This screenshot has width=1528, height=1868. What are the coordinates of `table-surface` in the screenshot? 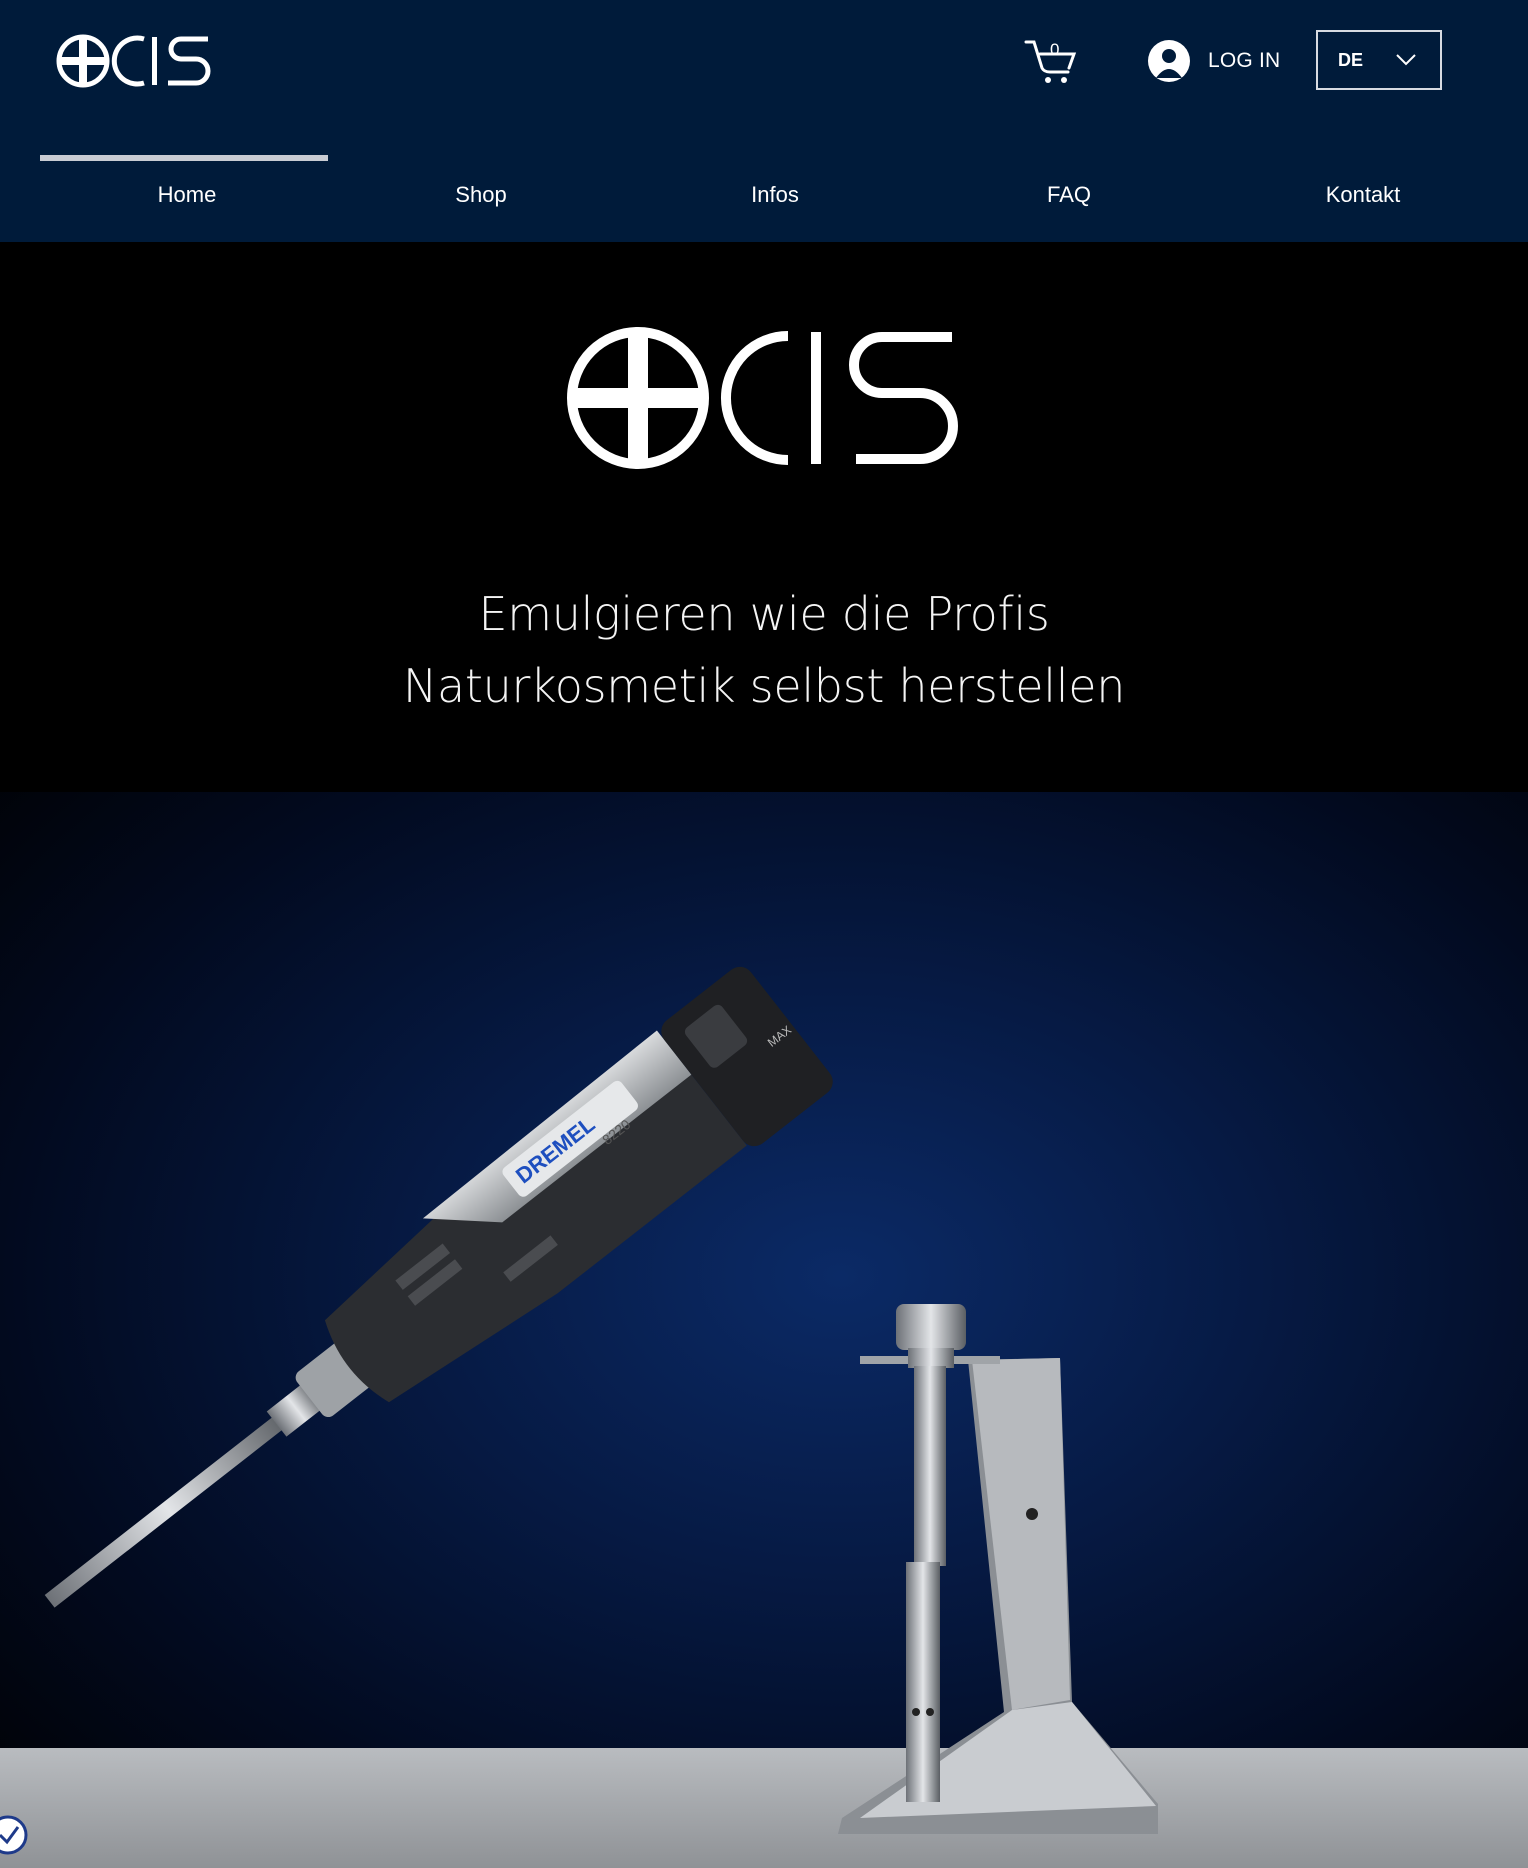 It's located at (764, 1808).